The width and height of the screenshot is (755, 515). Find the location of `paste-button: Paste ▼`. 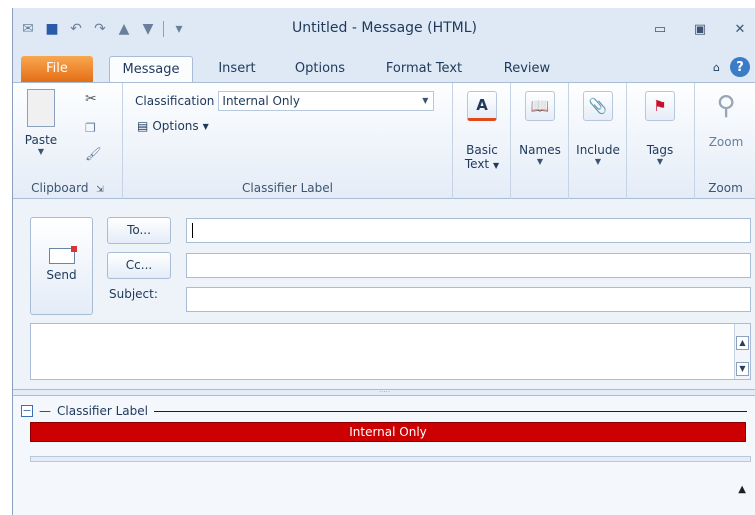

paste-button: Paste ▼ is located at coordinates (41, 122).